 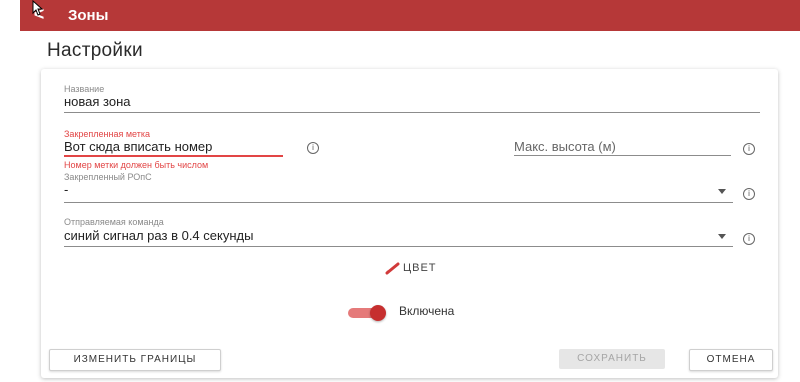 I want to click on pinned-tag-input: Вот сюда вписать номер, so click(x=138, y=146).